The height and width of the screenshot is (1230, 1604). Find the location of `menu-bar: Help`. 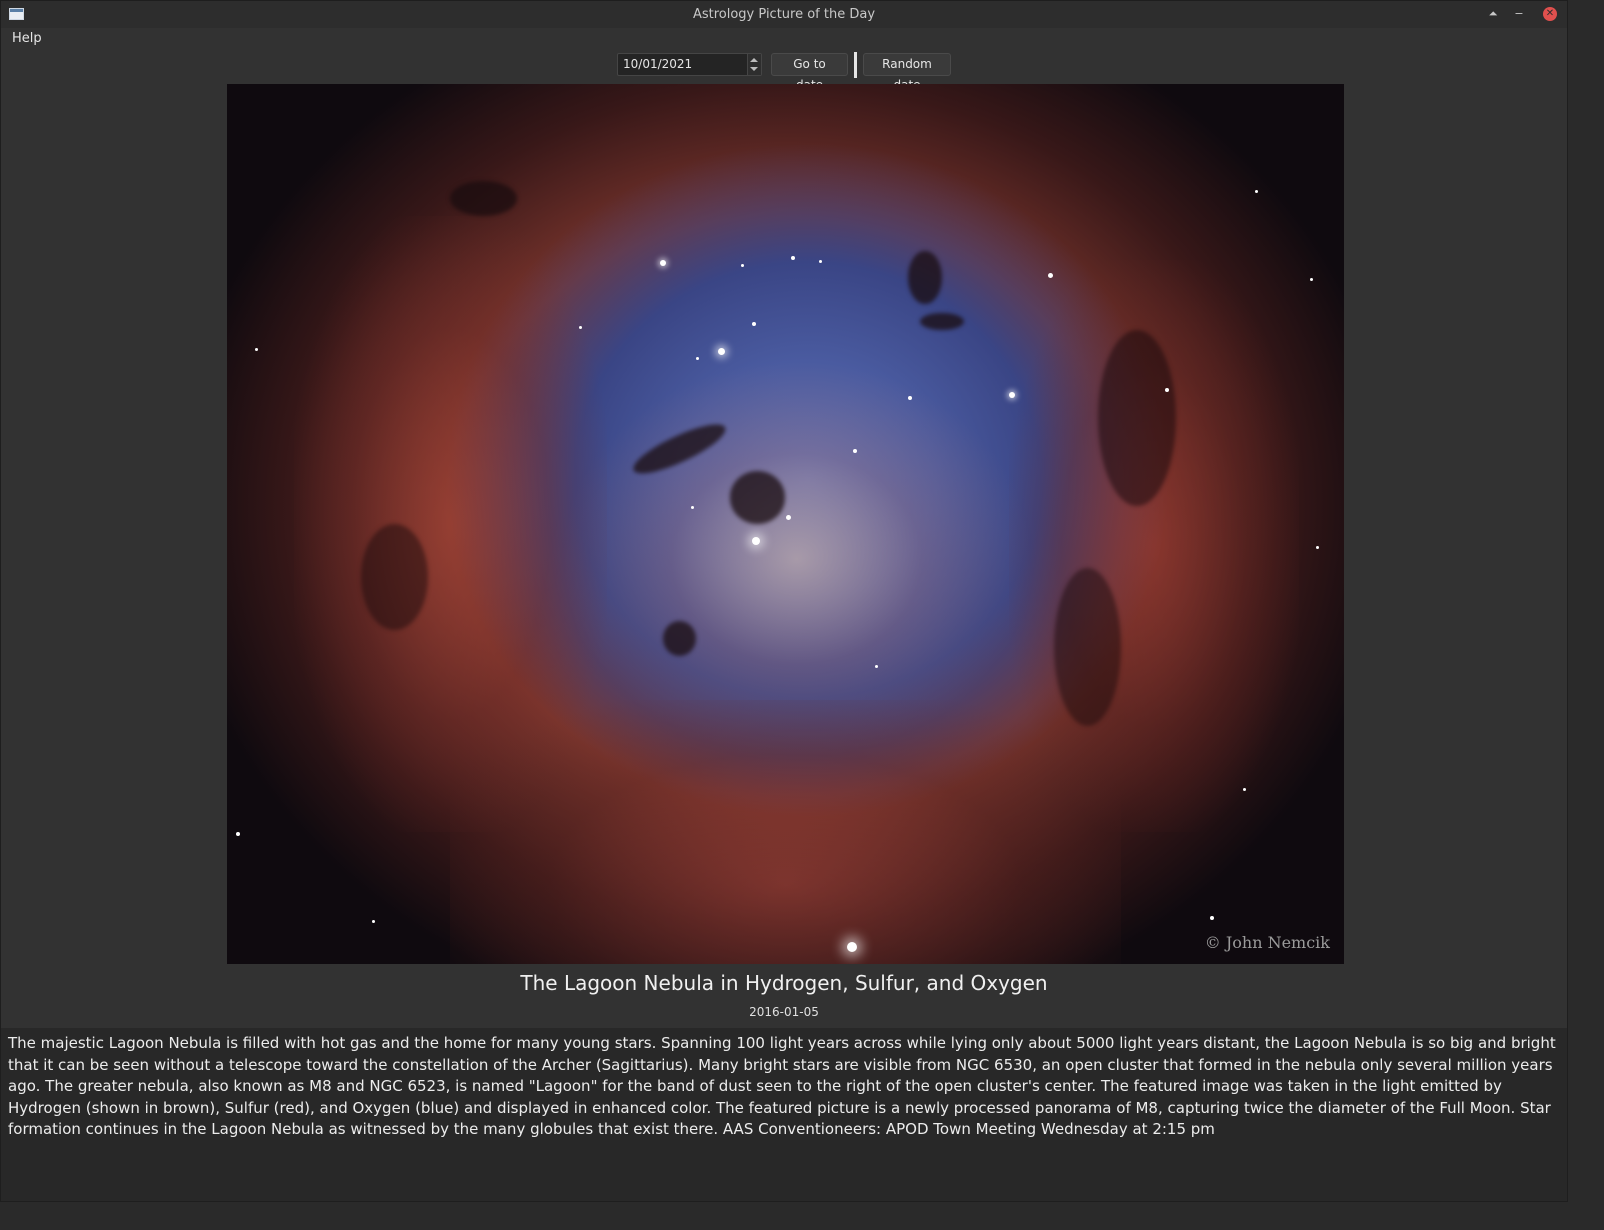

menu-bar: Help is located at coordinates (784, 39).